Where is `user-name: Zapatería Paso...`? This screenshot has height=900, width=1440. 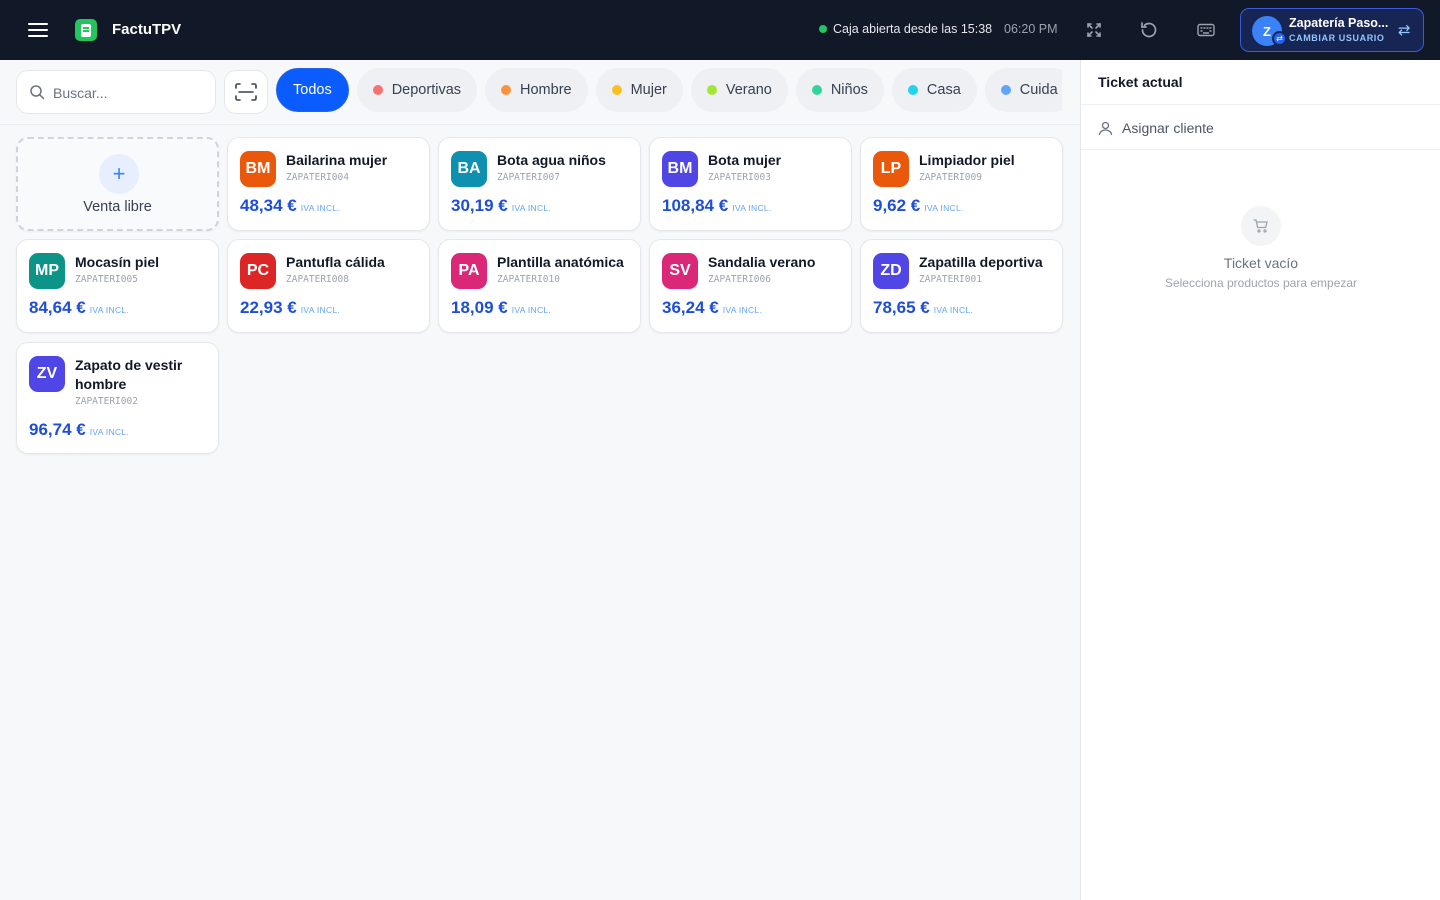 user-name: Zapatería Paso... is located at coordinates (1339, 23).